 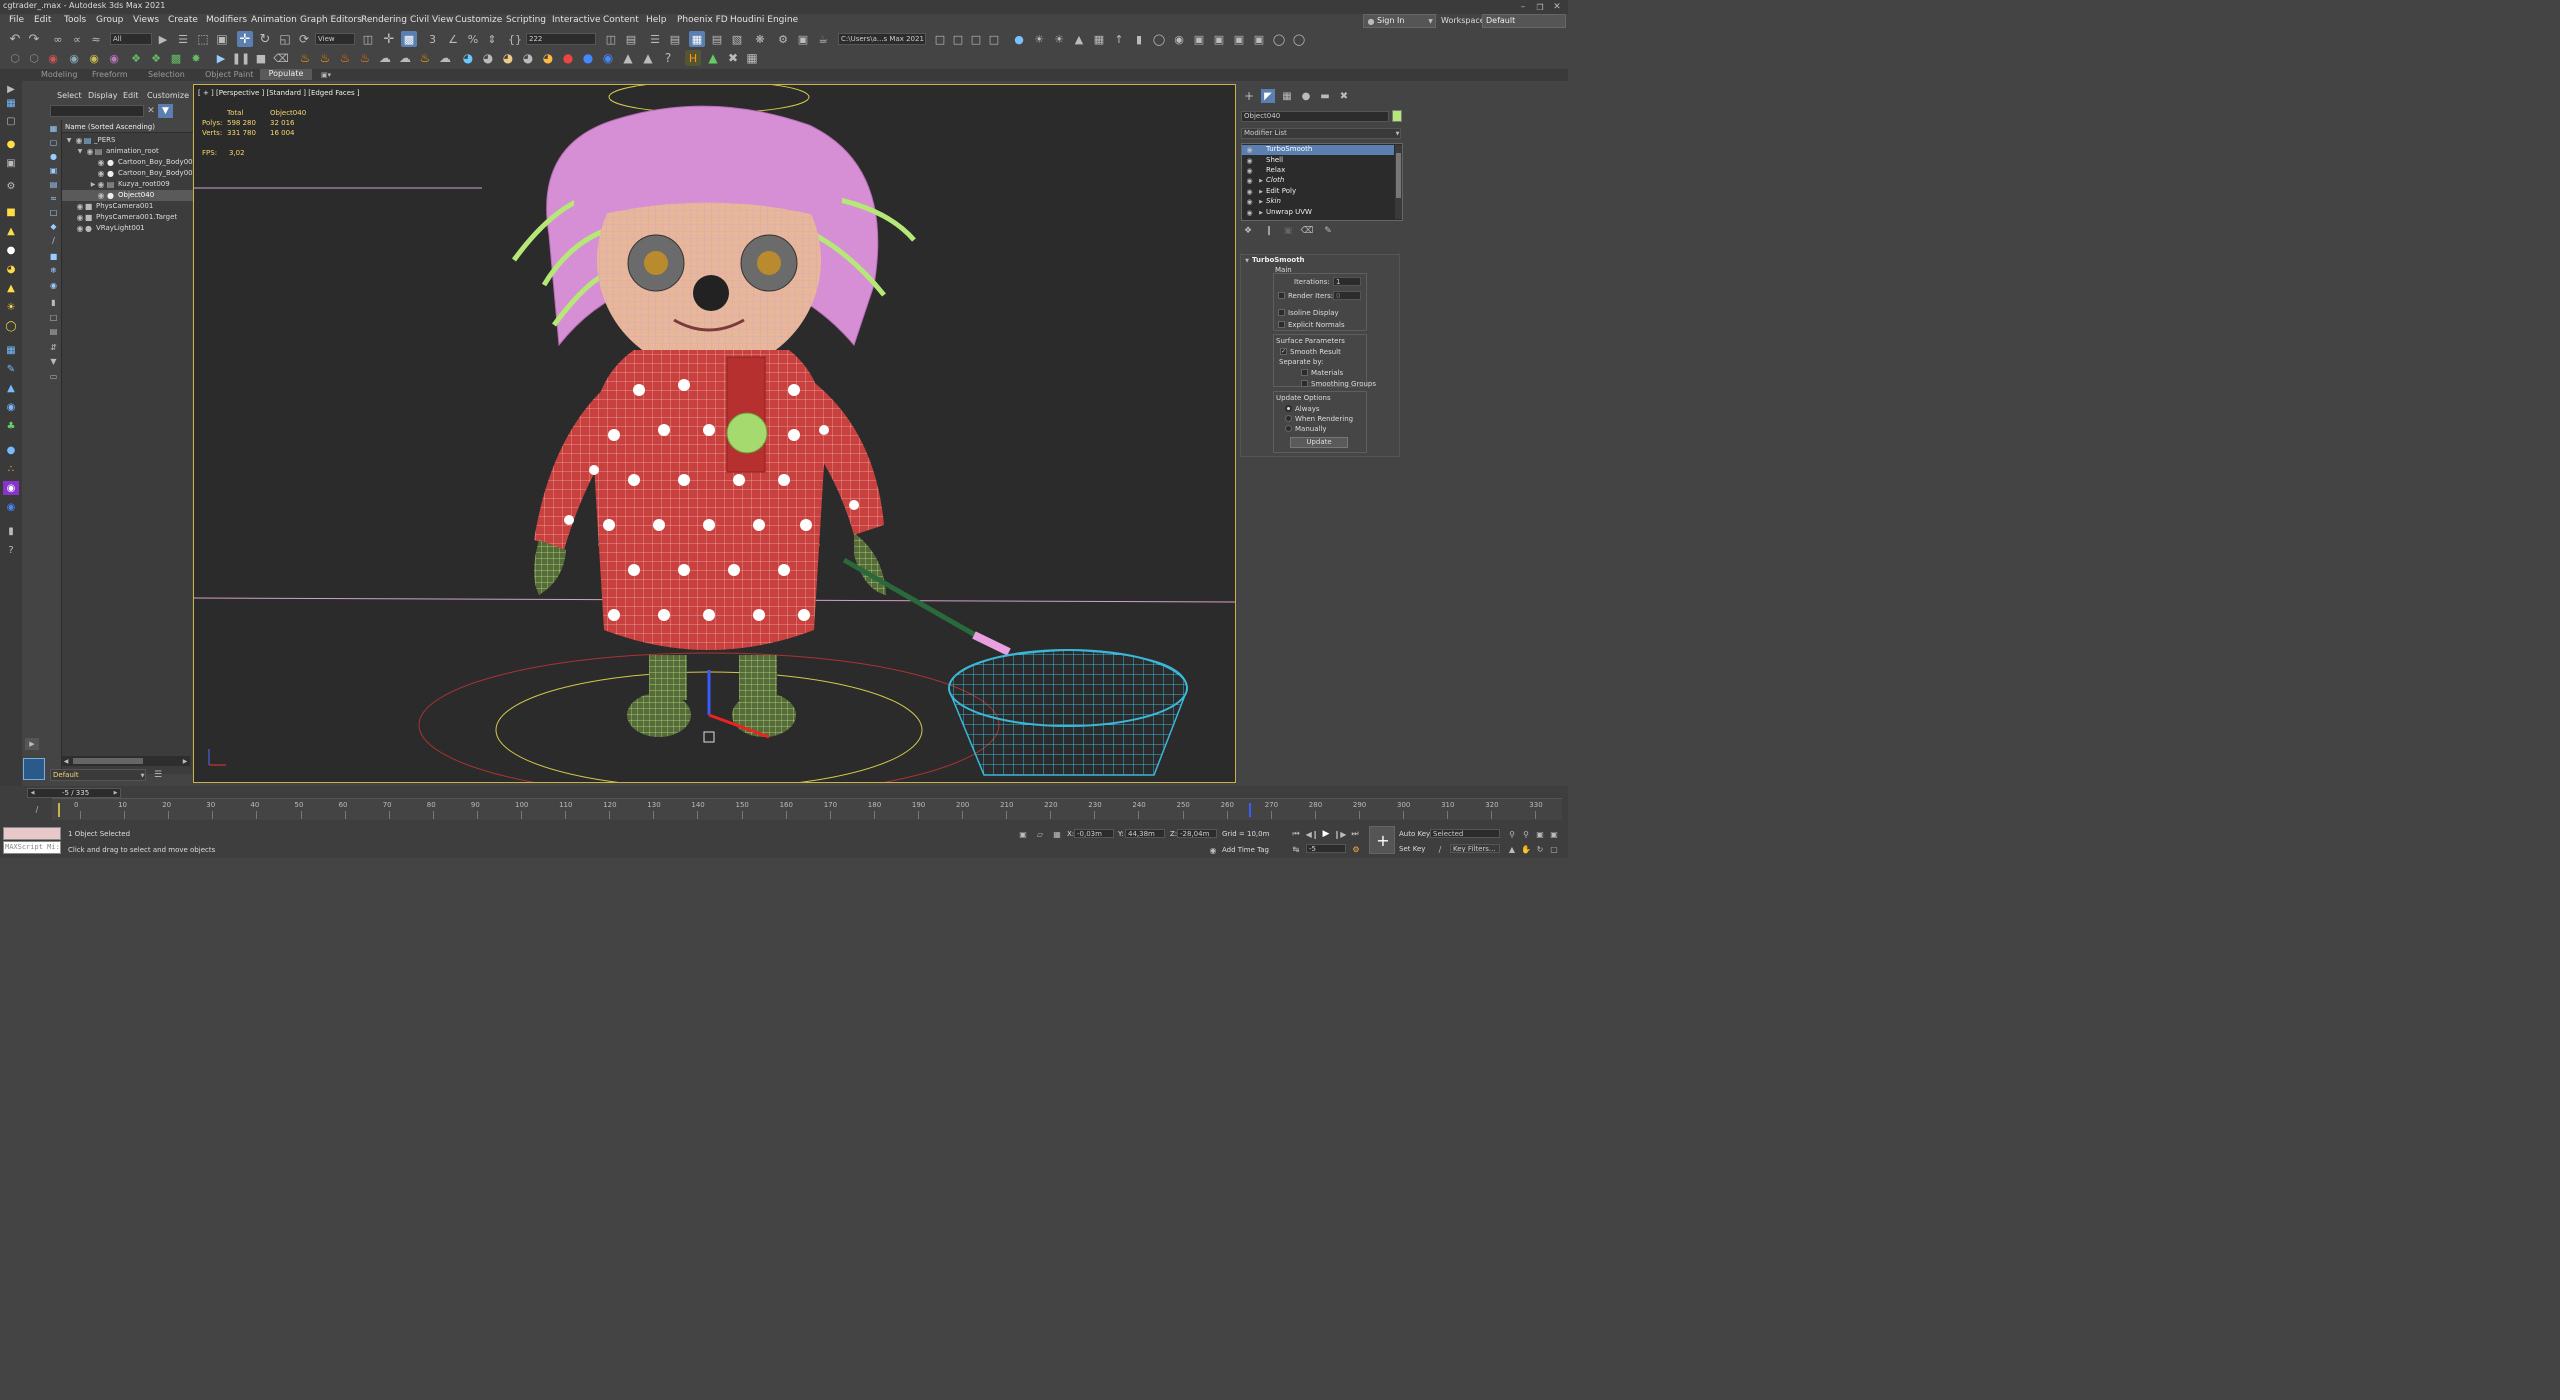 I want to click on globe-icon: ◉, so click(x=11, y=407).